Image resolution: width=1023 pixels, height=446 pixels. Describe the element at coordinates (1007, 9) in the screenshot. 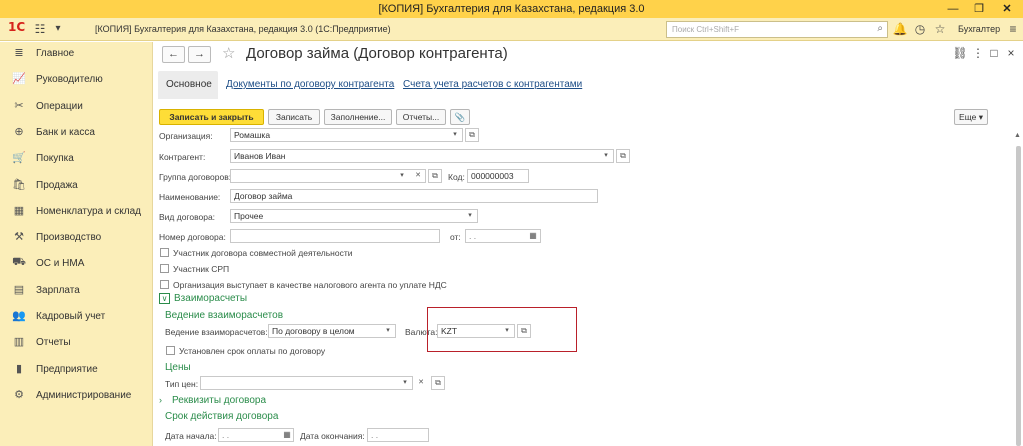

I see `close-icon: ✕` at that location.